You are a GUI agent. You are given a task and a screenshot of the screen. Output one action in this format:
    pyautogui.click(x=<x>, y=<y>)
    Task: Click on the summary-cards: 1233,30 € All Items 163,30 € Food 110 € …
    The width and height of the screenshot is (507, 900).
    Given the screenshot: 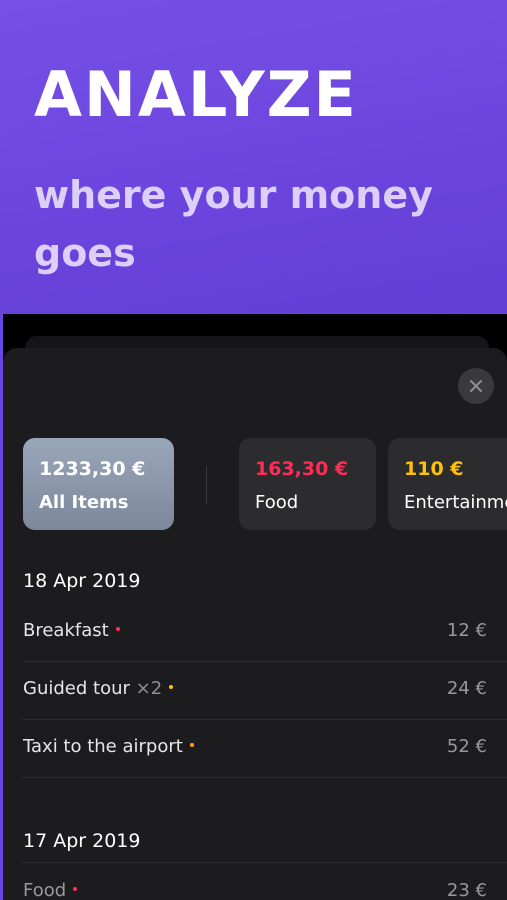 What is the action you would take?
    pyautogui.click(x=255, y=484)
    